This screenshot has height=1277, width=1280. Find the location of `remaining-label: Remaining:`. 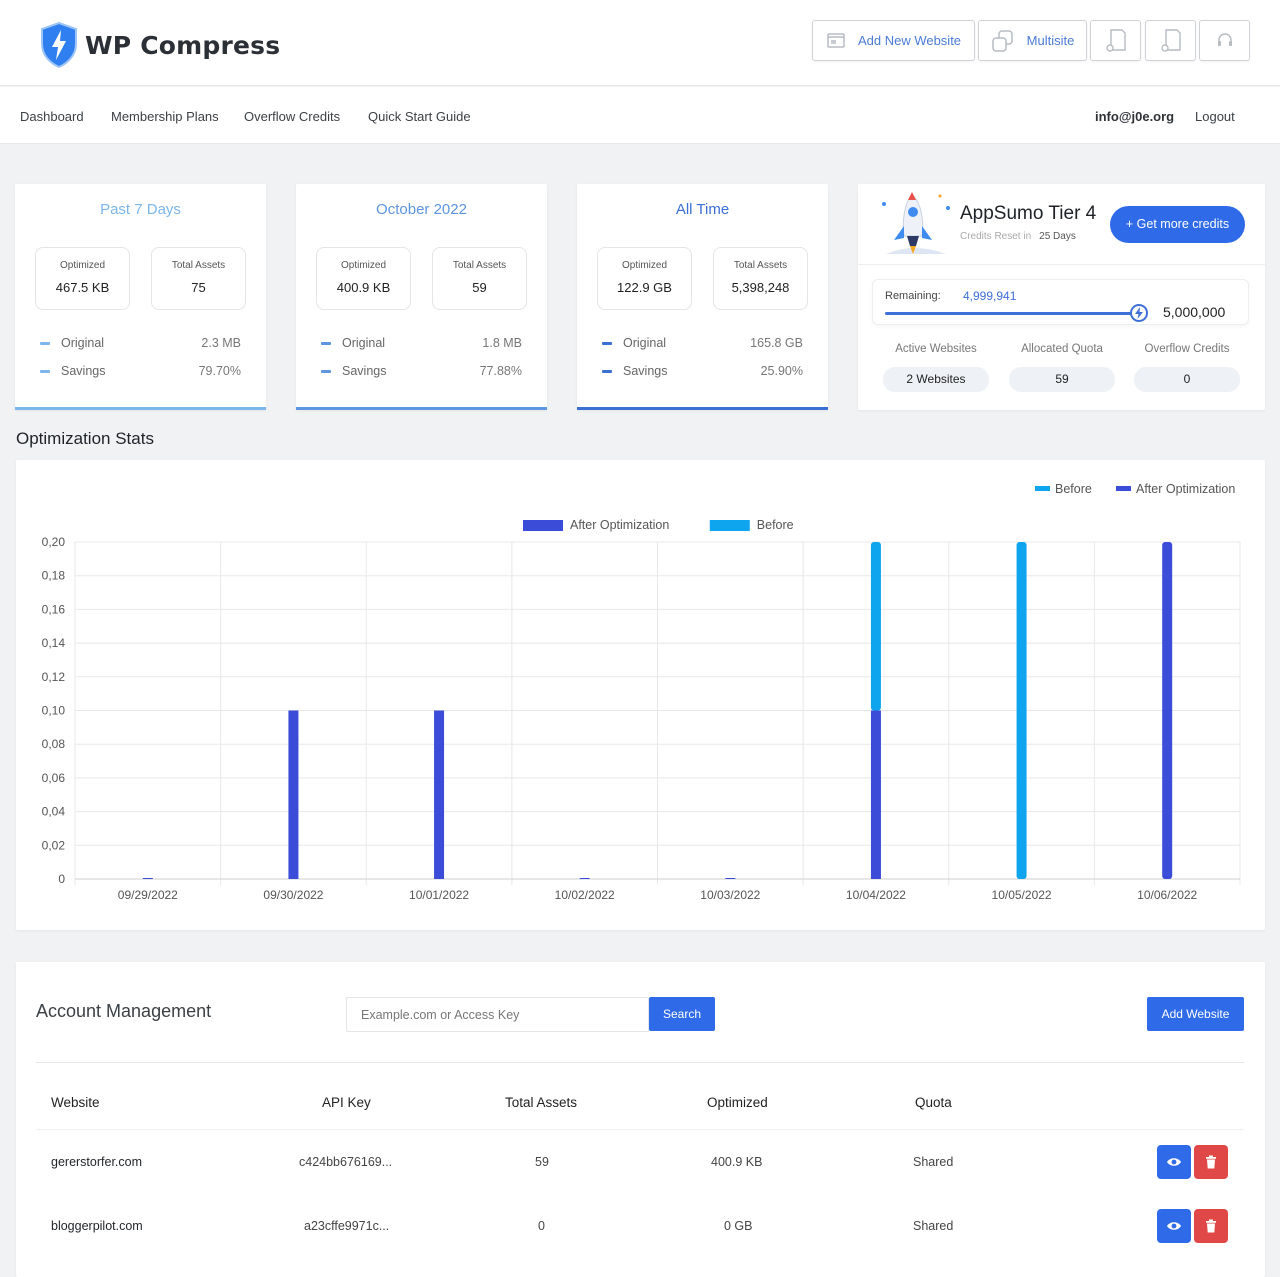

remaining-label: Remaining: is located at coordinates (913, 296).